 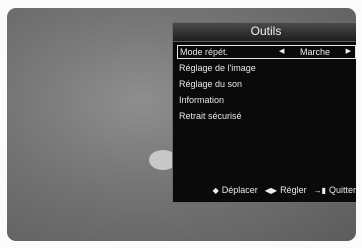 I want to click on menu-item-sound-settings: Réglage du son, so click(x=266, y=84).